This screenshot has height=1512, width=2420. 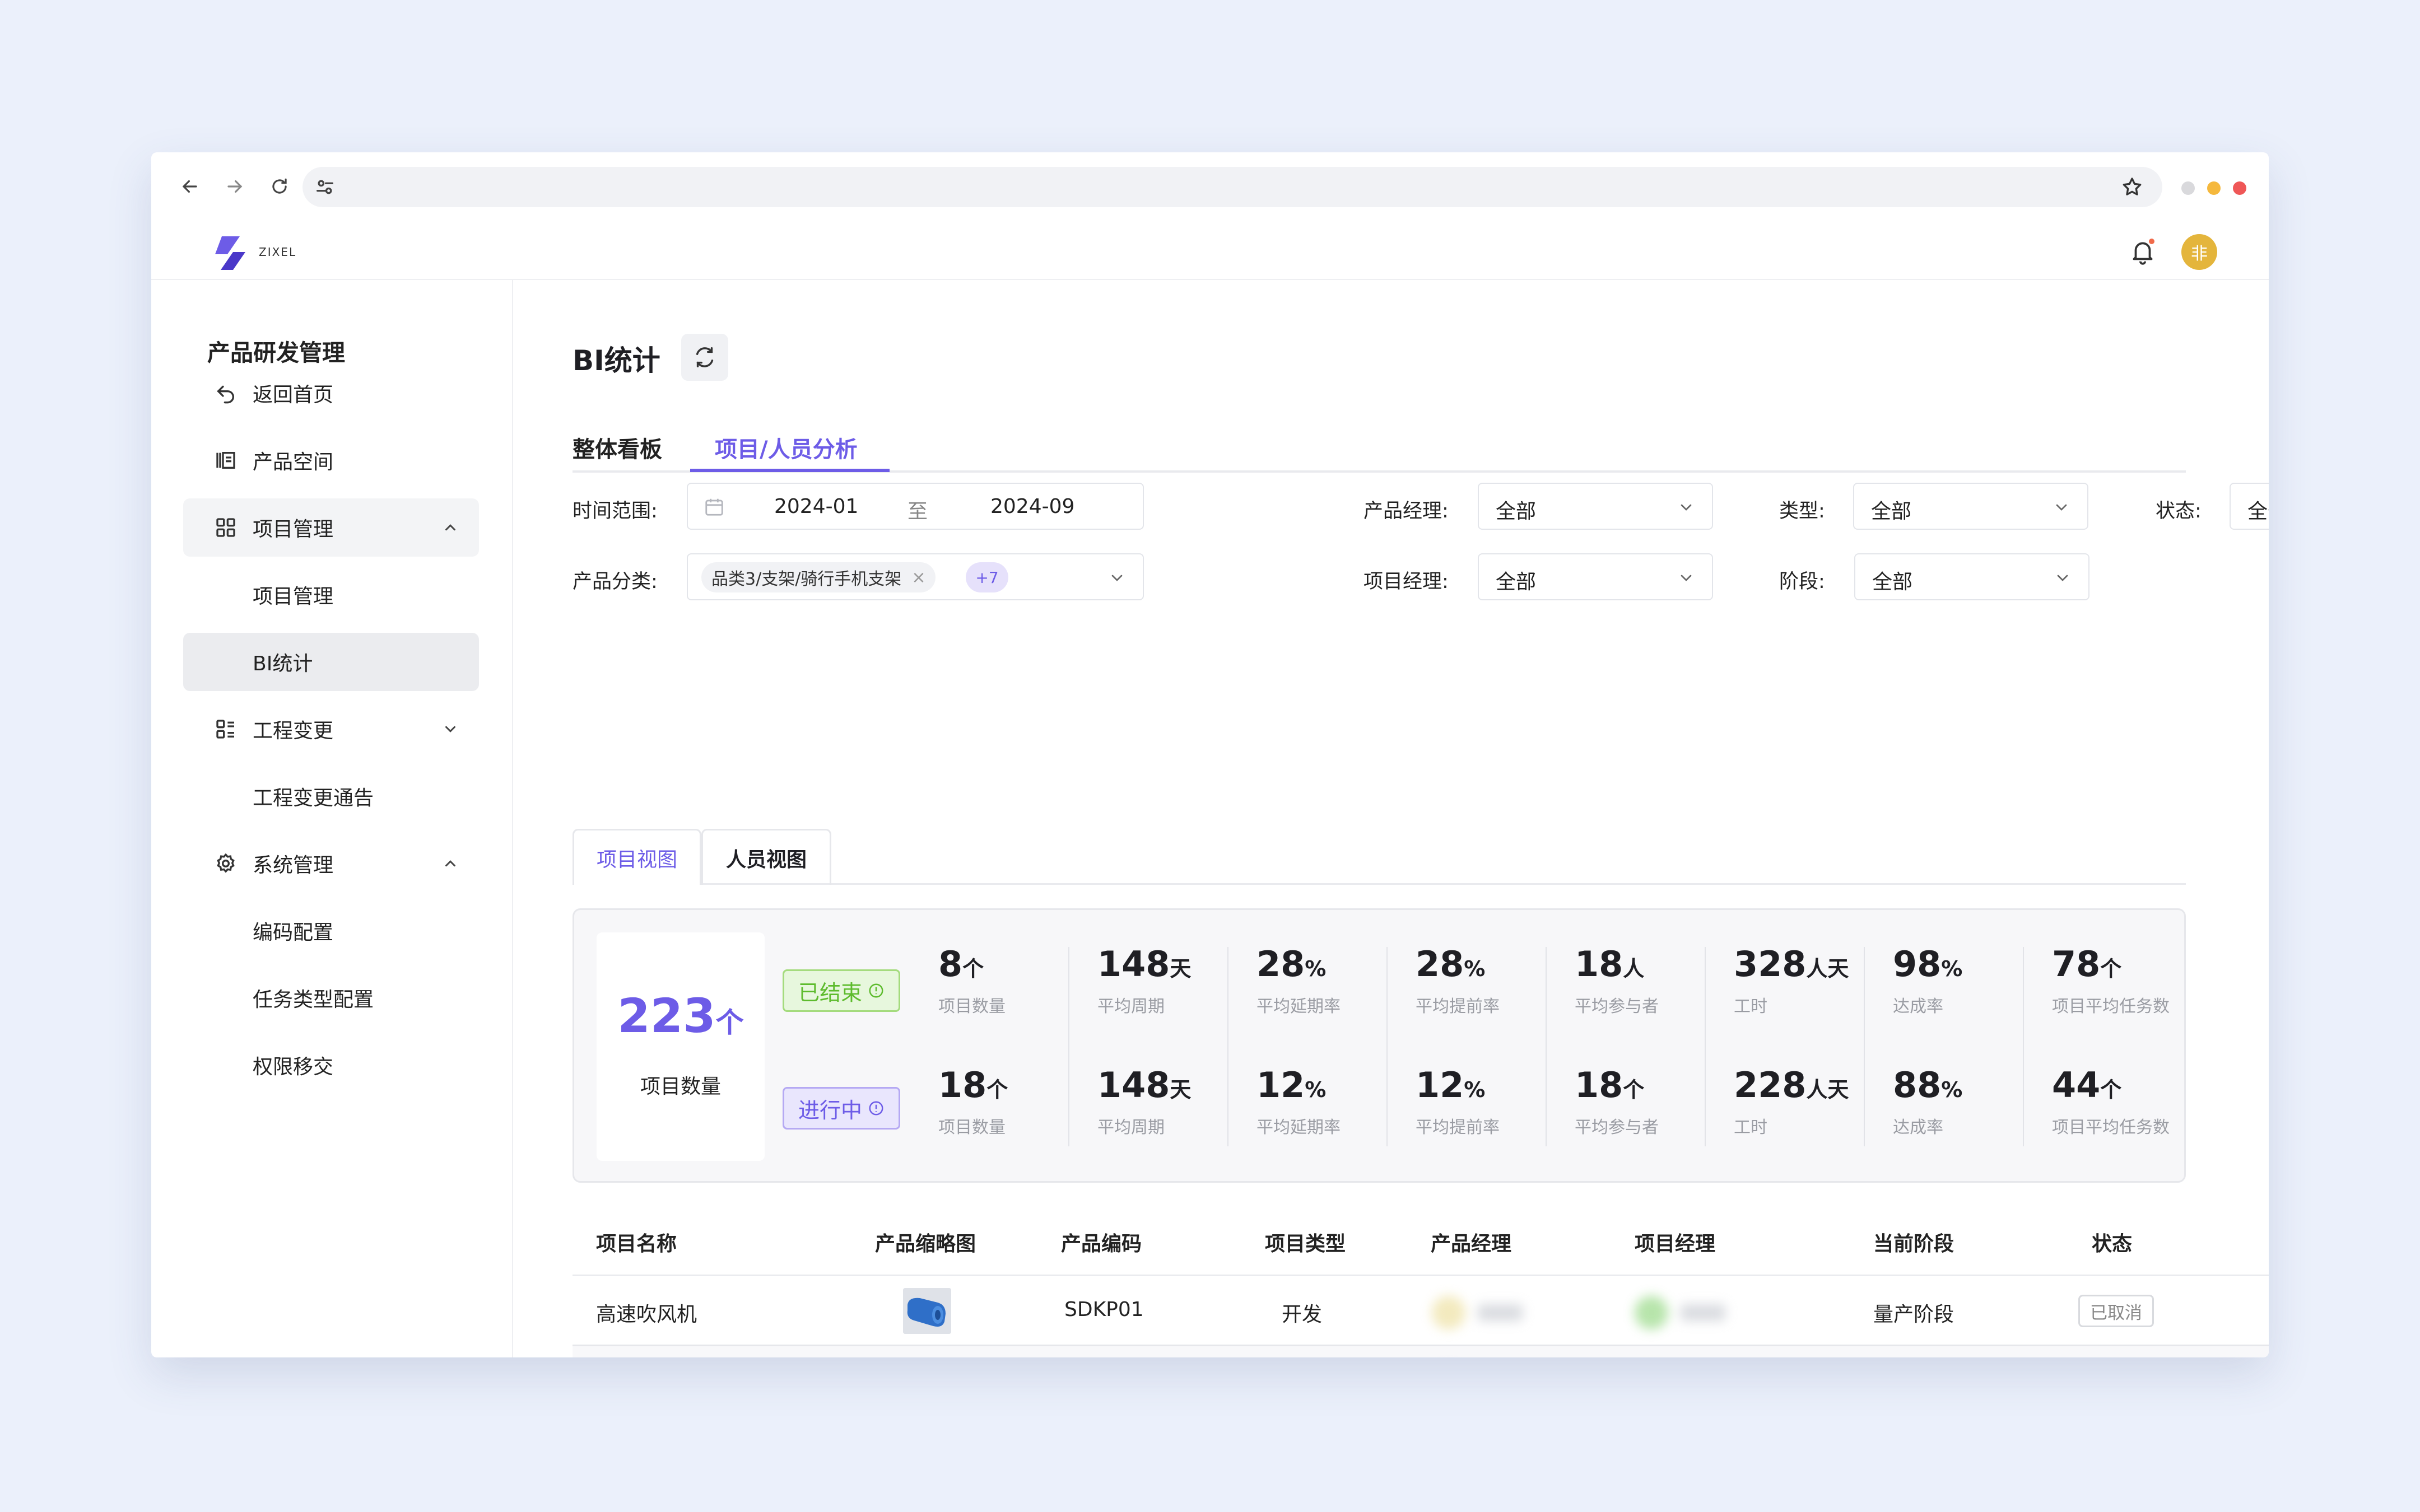 I want to click on logo-text: ZIXEL, so click(x=278, y=252).